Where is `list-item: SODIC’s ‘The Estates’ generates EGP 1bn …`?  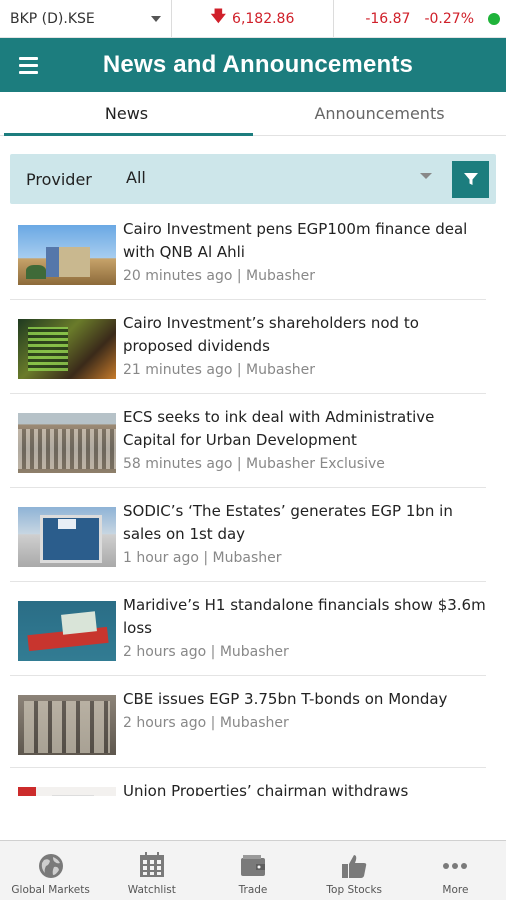
list-item: SODIC’s ‘The Estates’ generates EGP 1bn … is located at coordinates (248, 535).